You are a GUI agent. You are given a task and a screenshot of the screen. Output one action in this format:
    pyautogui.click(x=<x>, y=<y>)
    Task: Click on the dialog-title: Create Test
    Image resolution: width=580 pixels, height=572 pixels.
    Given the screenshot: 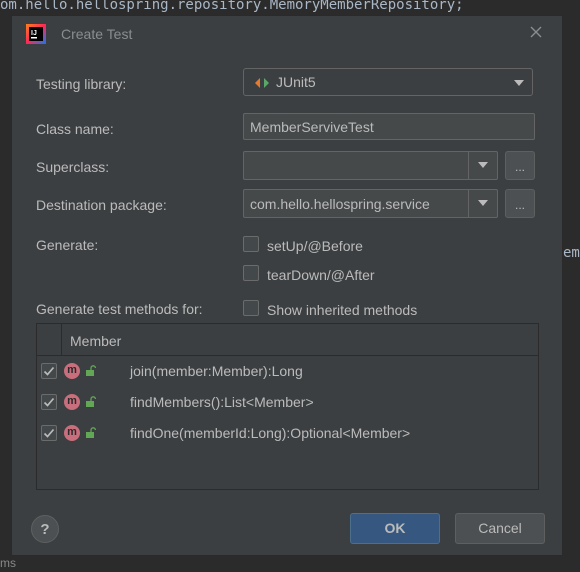 What is the action you would take?
    pyautogui.click(x=97, y=34)
    